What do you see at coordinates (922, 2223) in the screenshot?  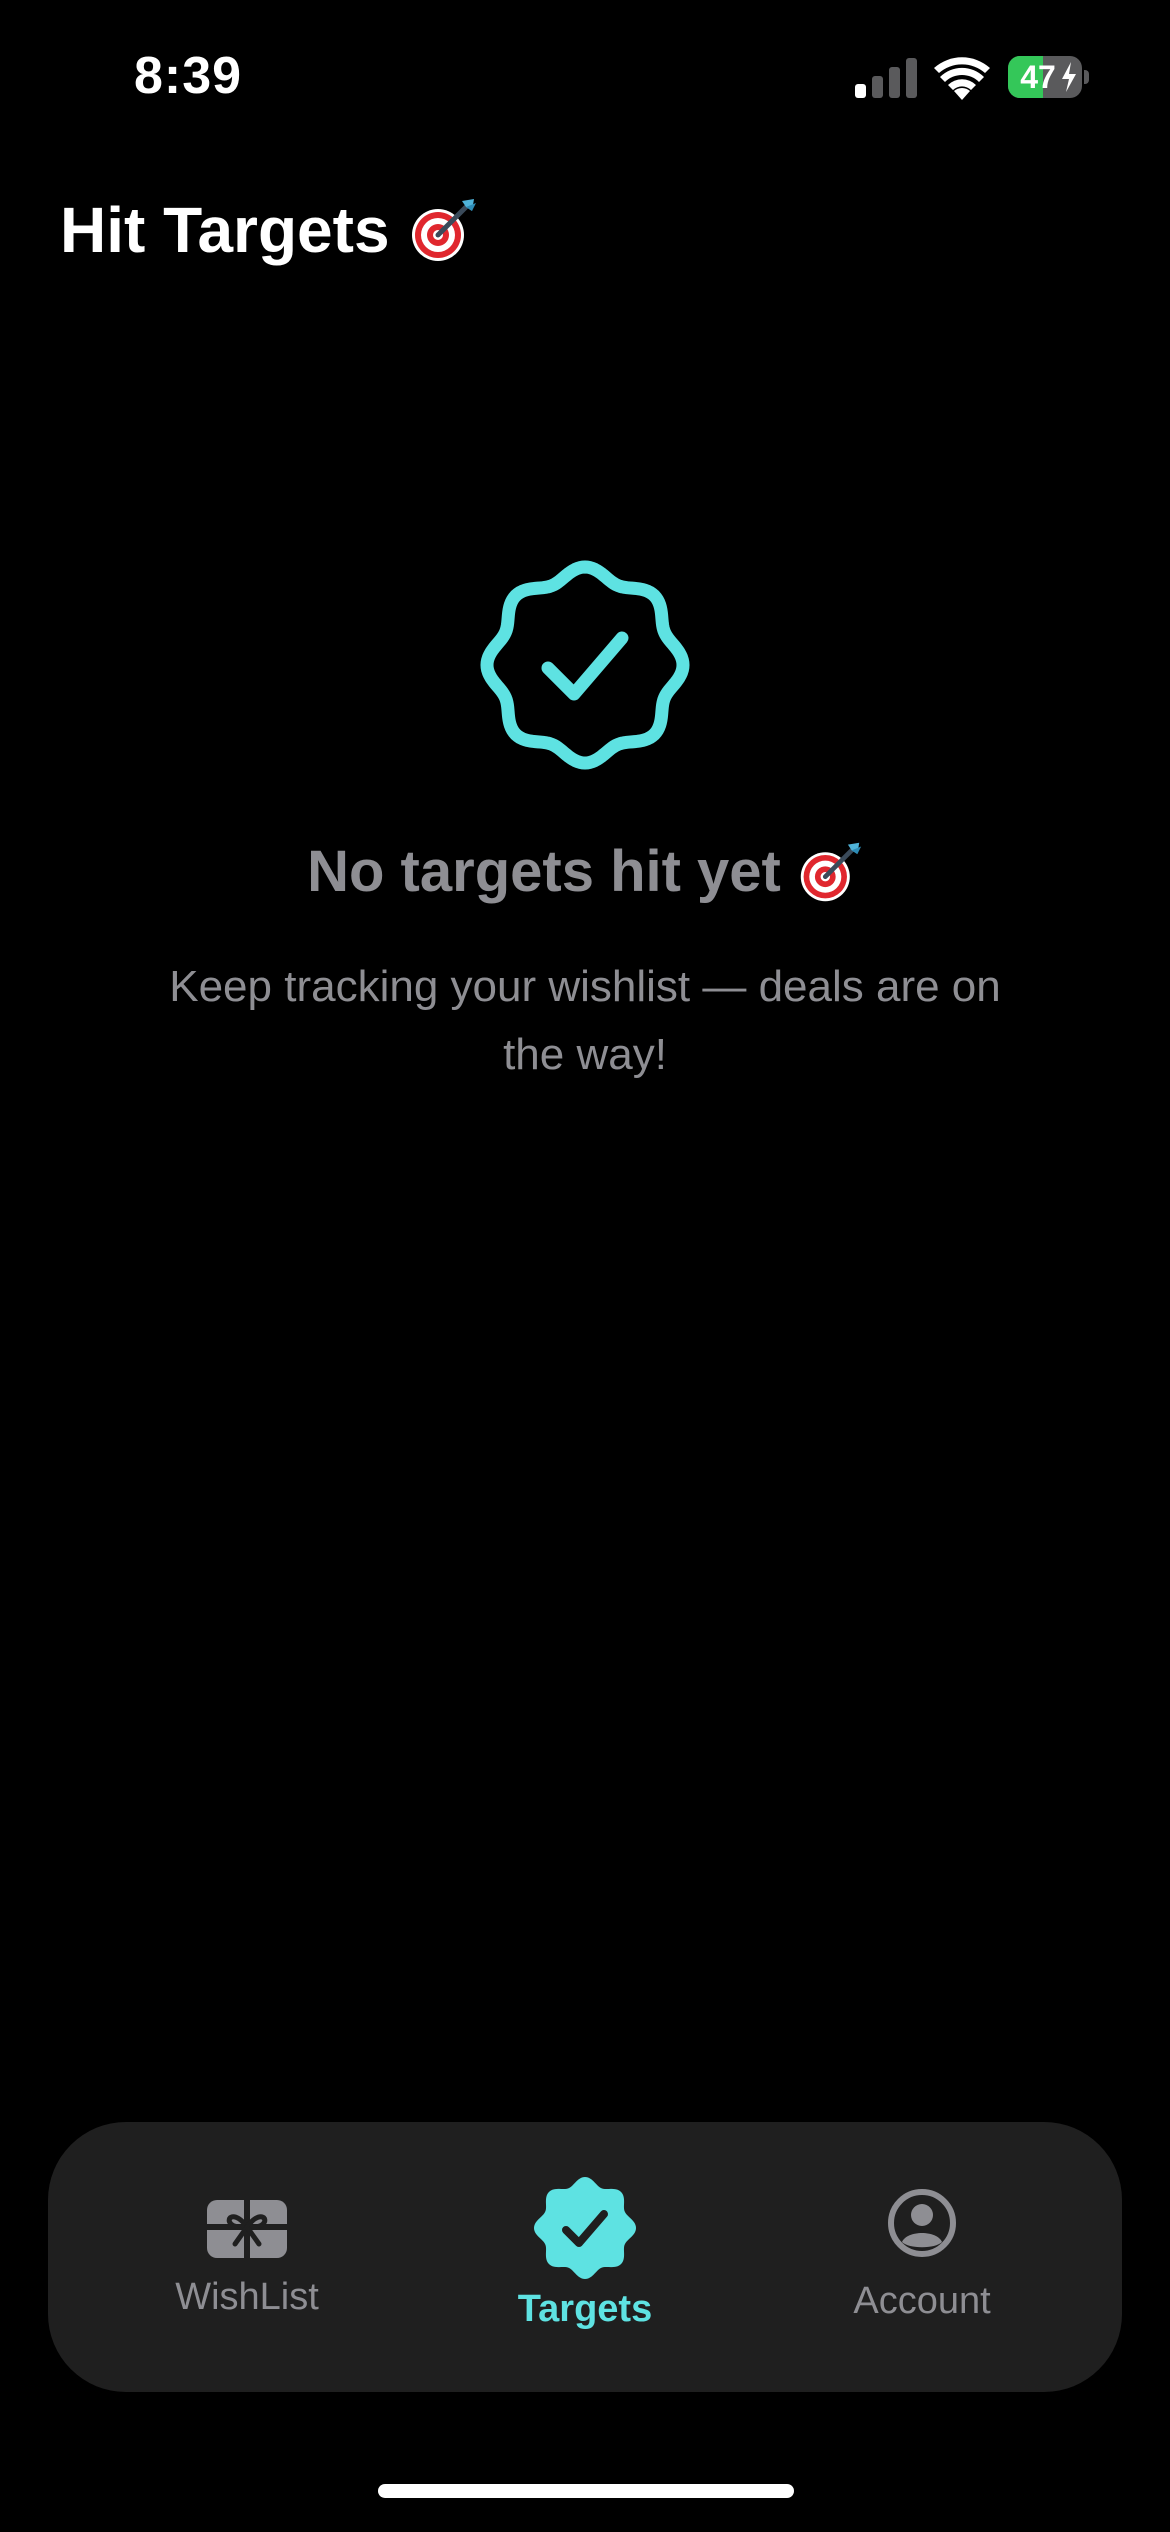 I see `account-circle-icon` at bounding box center [922, 2223].